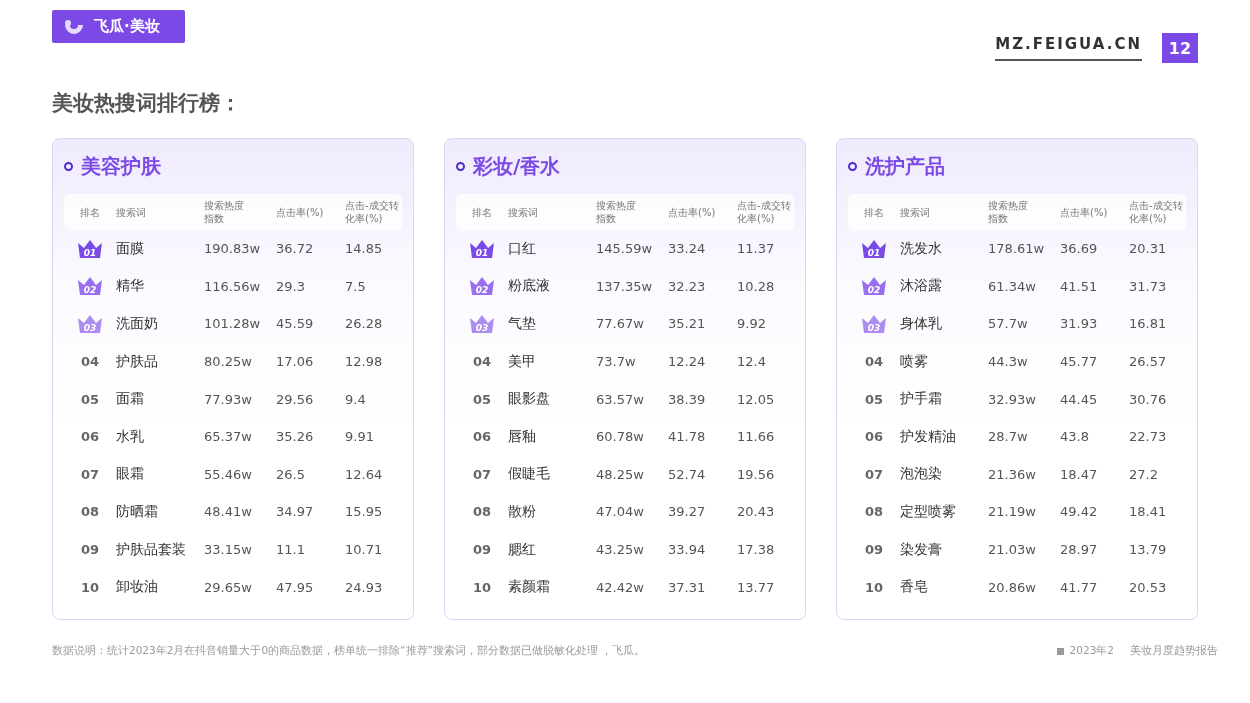 The width and height of the screenshot is (1250, 703). I want to click on table-cell-text: 18.47, so click(1079, 474).